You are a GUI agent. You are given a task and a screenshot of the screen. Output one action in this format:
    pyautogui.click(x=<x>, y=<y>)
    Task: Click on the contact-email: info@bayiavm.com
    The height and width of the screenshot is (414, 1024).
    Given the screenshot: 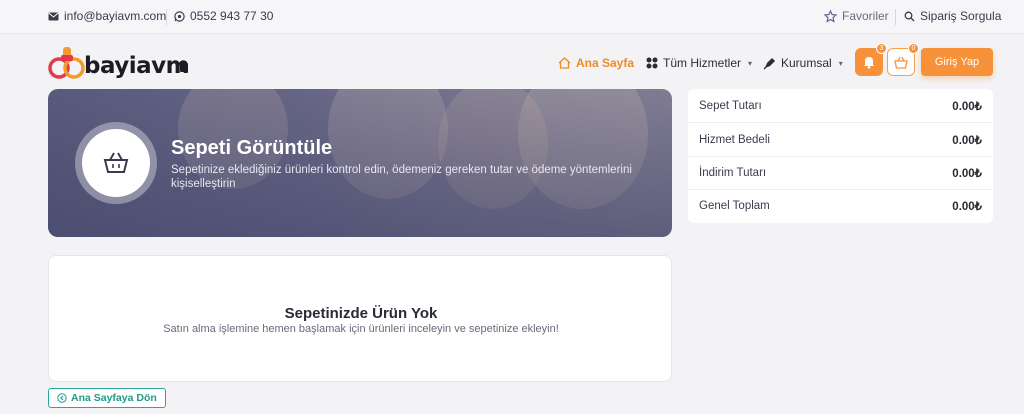 What is the action you would take?
    pyautogui.click(x=107, y=16)
    